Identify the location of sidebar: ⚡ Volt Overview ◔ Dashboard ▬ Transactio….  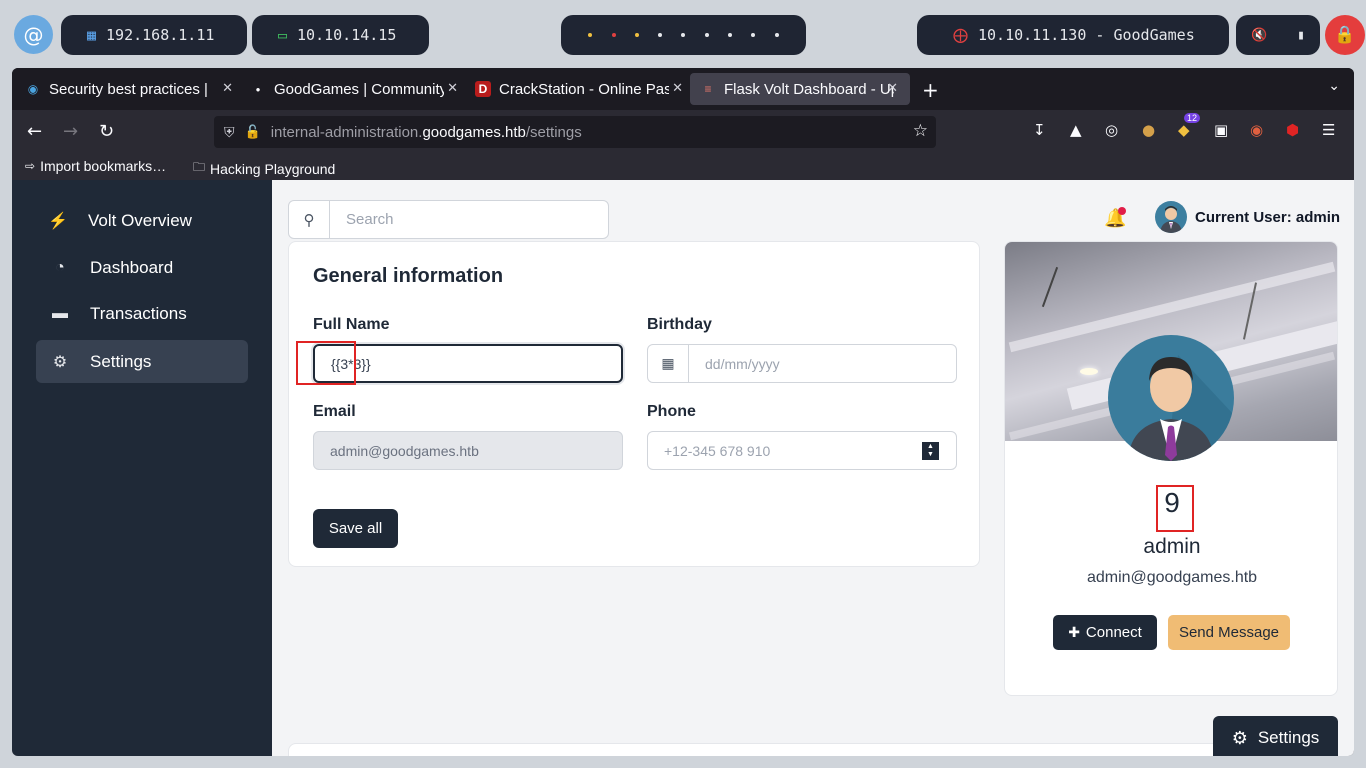
(142, 468).